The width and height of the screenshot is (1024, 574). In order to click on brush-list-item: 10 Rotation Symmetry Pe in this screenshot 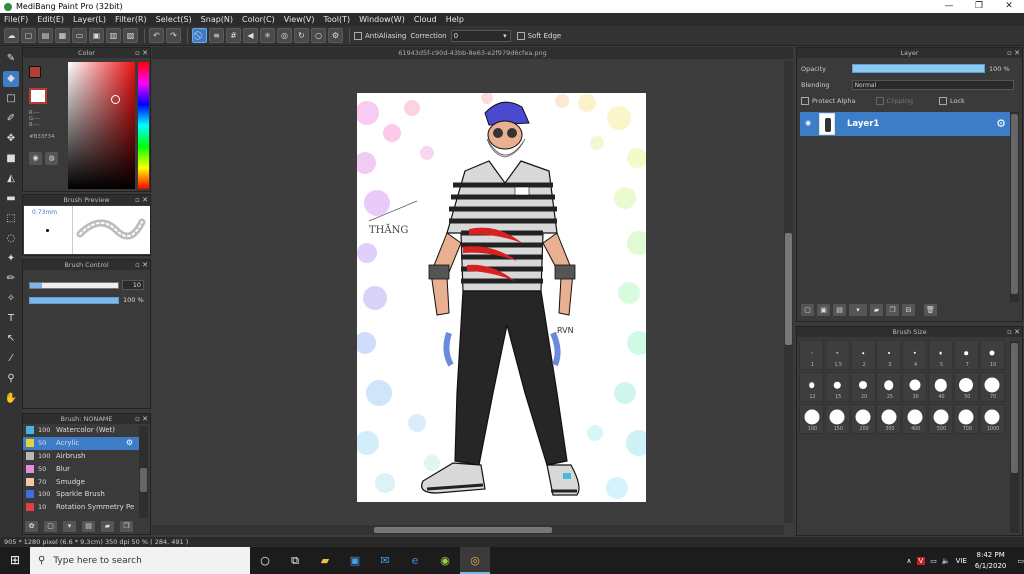, I will do `click(81, 507)`.